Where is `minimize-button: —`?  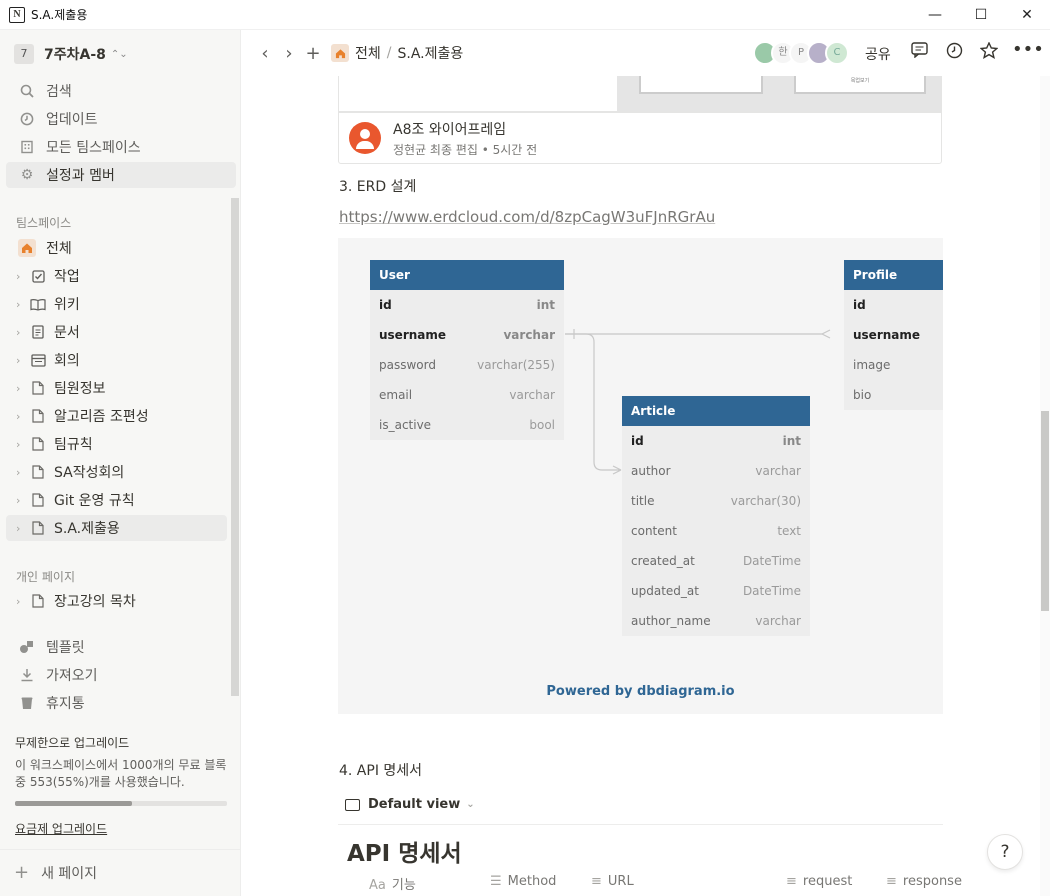
minimize-button: — is located at coordinates (935, 15).